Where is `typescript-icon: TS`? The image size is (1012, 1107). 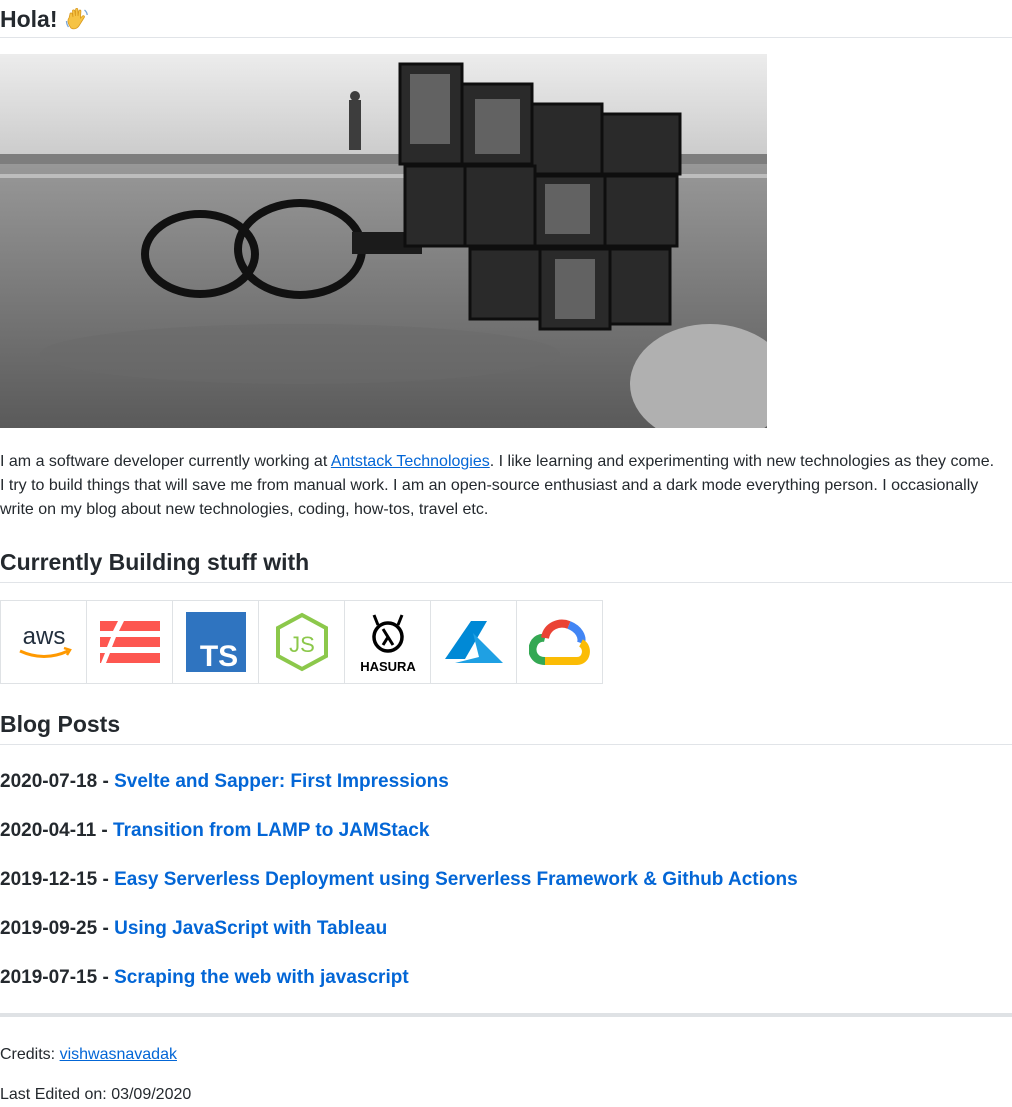
typescript-icon: TS is located at coordinates (215, 642).